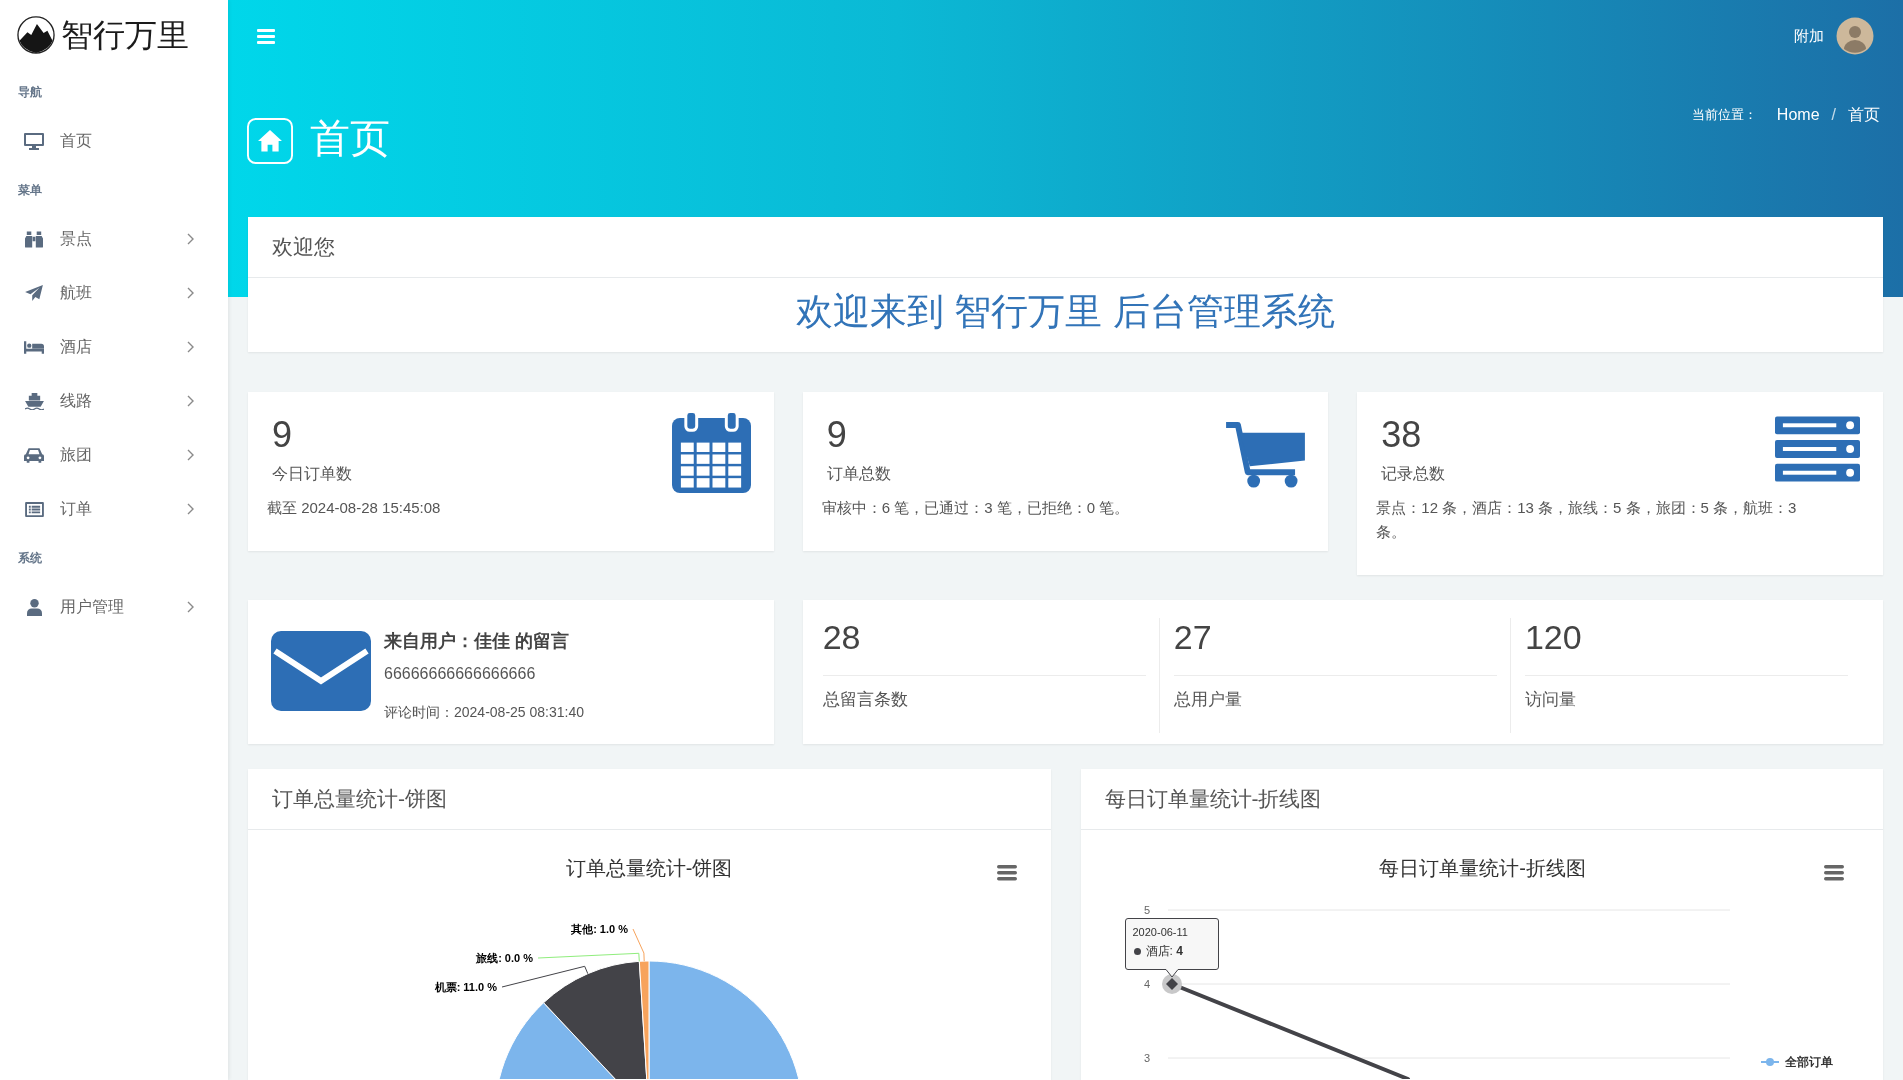 The width and height of the screenshot is (1903, 1080). What do you see at coordinates (504, 958) in the screenshot?
I see `data-label: 旅线: 0.0 %` at bounding box center [504, 958].